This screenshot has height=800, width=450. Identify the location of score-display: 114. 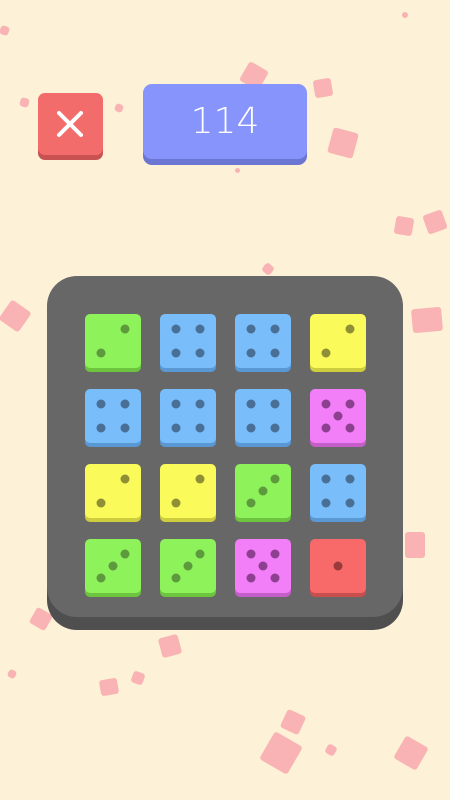
(225, 121).